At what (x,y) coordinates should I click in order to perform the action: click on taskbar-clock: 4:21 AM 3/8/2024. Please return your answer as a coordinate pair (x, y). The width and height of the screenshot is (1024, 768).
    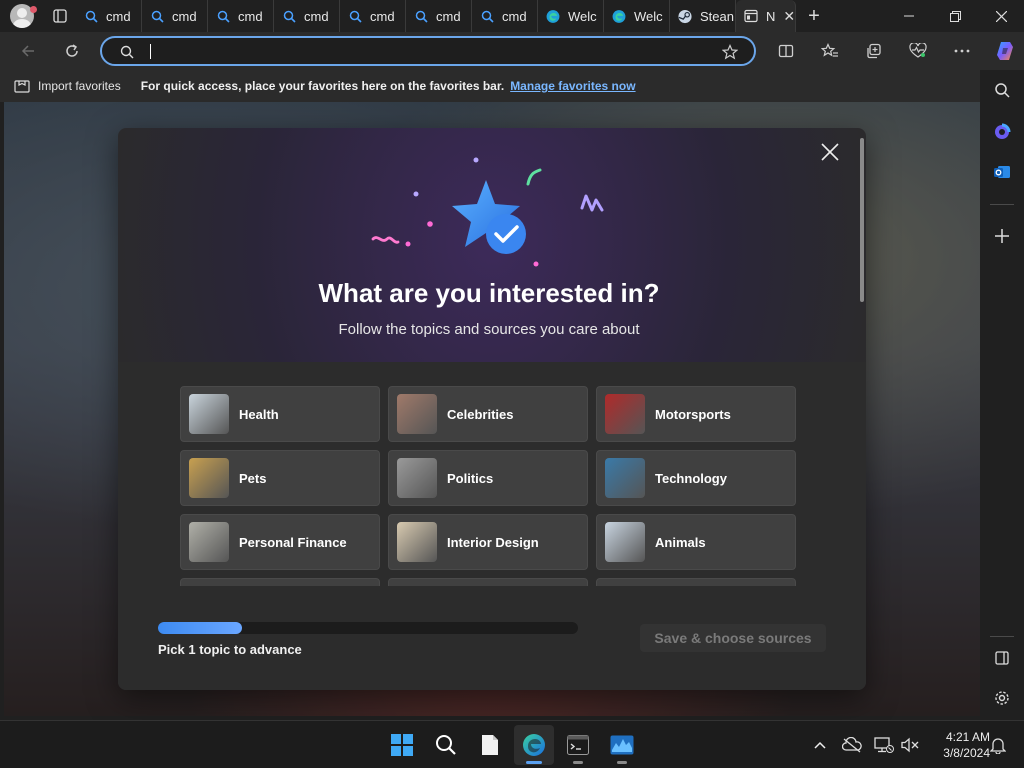
    Looking at the image, I should click on (955, 745).